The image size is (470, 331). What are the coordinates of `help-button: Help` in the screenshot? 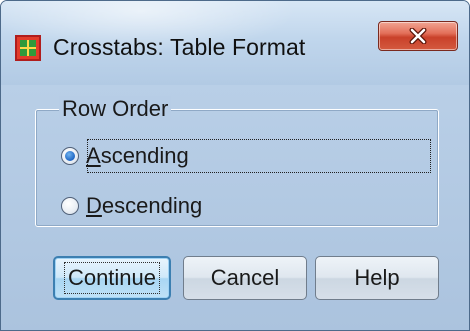 It's located at (377, 278).